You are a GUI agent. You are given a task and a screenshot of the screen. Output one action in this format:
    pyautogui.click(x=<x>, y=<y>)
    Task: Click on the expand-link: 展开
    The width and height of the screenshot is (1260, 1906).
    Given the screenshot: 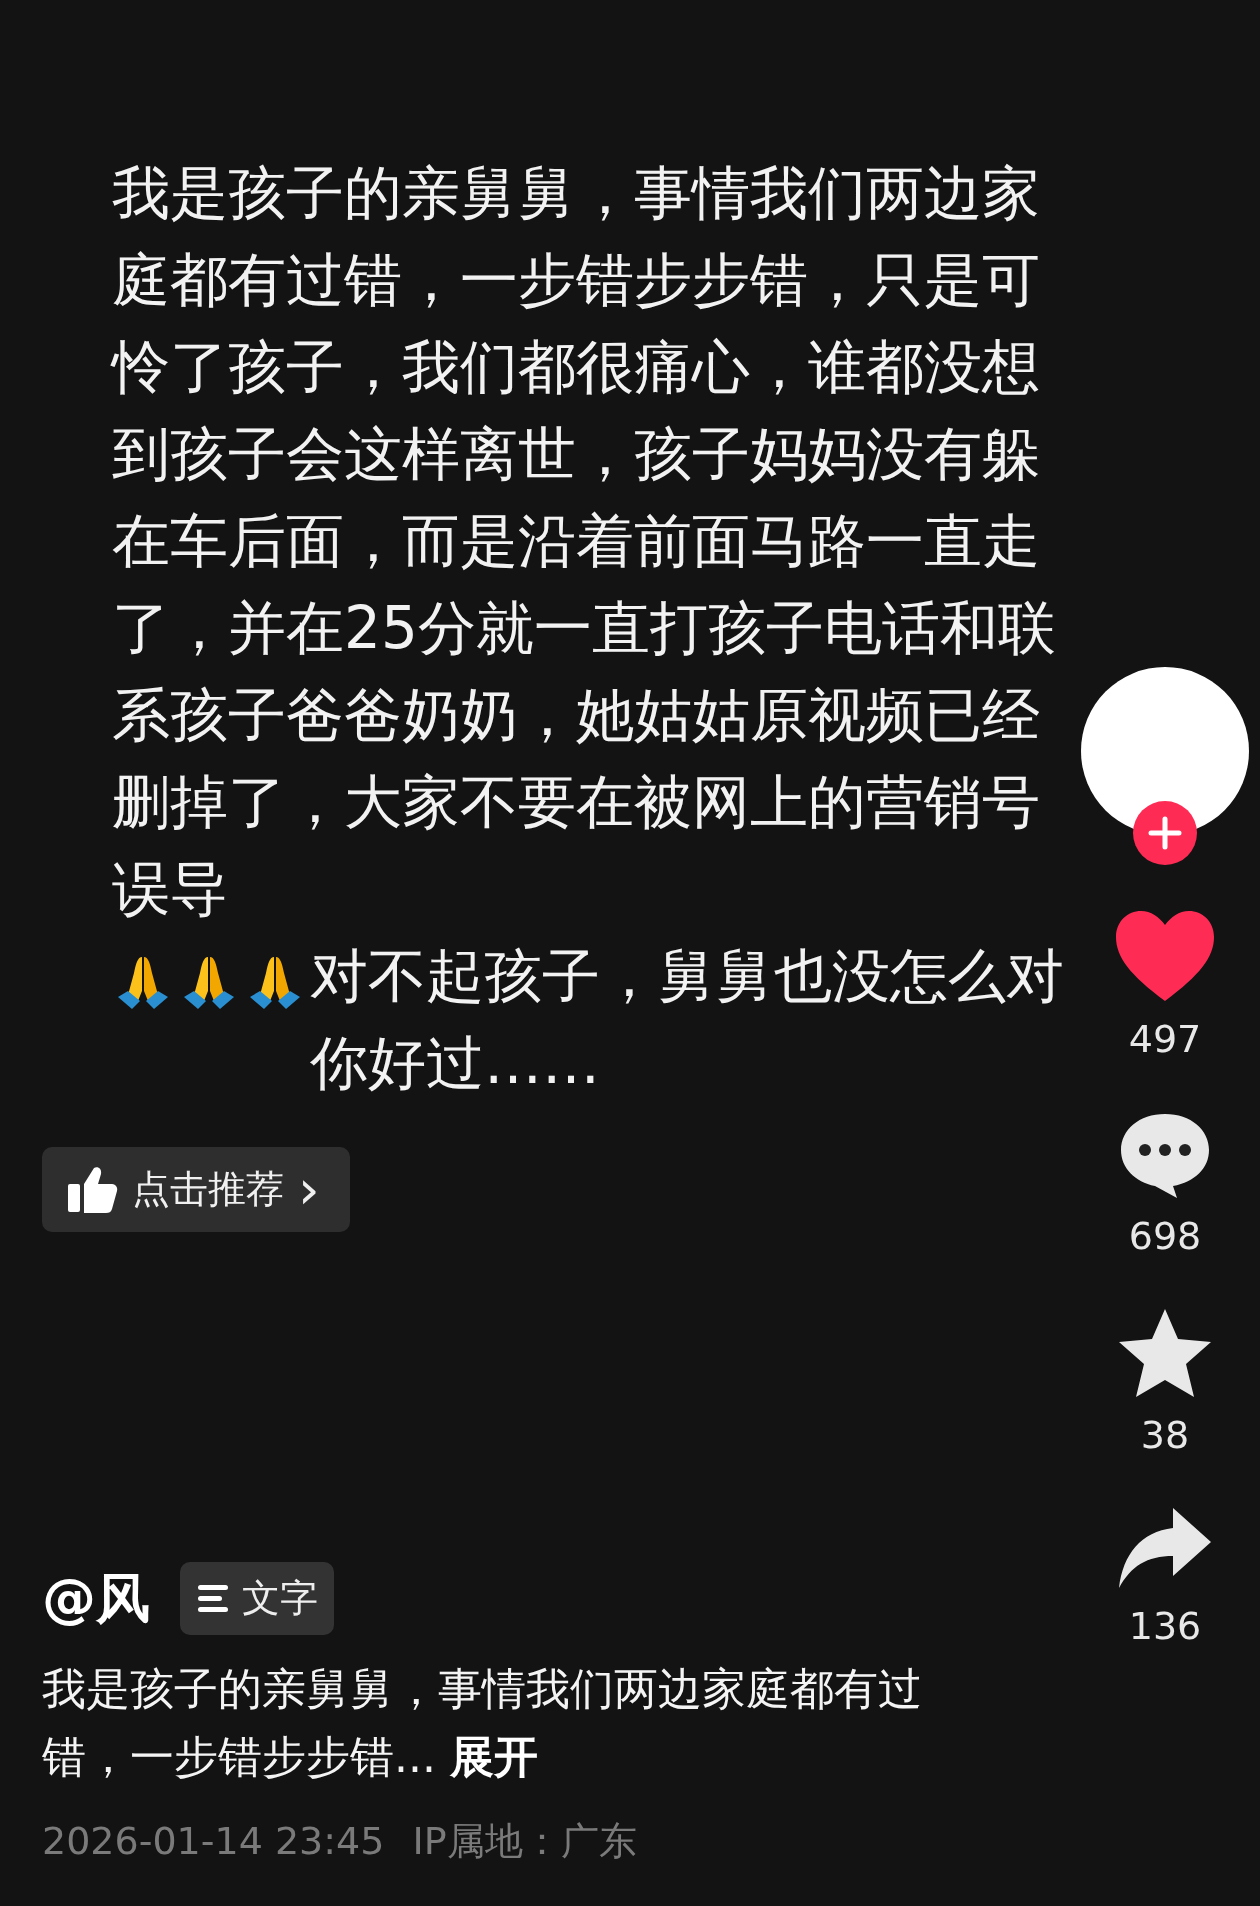 What is the action you would take?
    pyautogui.click(x=493, y=1756)
    